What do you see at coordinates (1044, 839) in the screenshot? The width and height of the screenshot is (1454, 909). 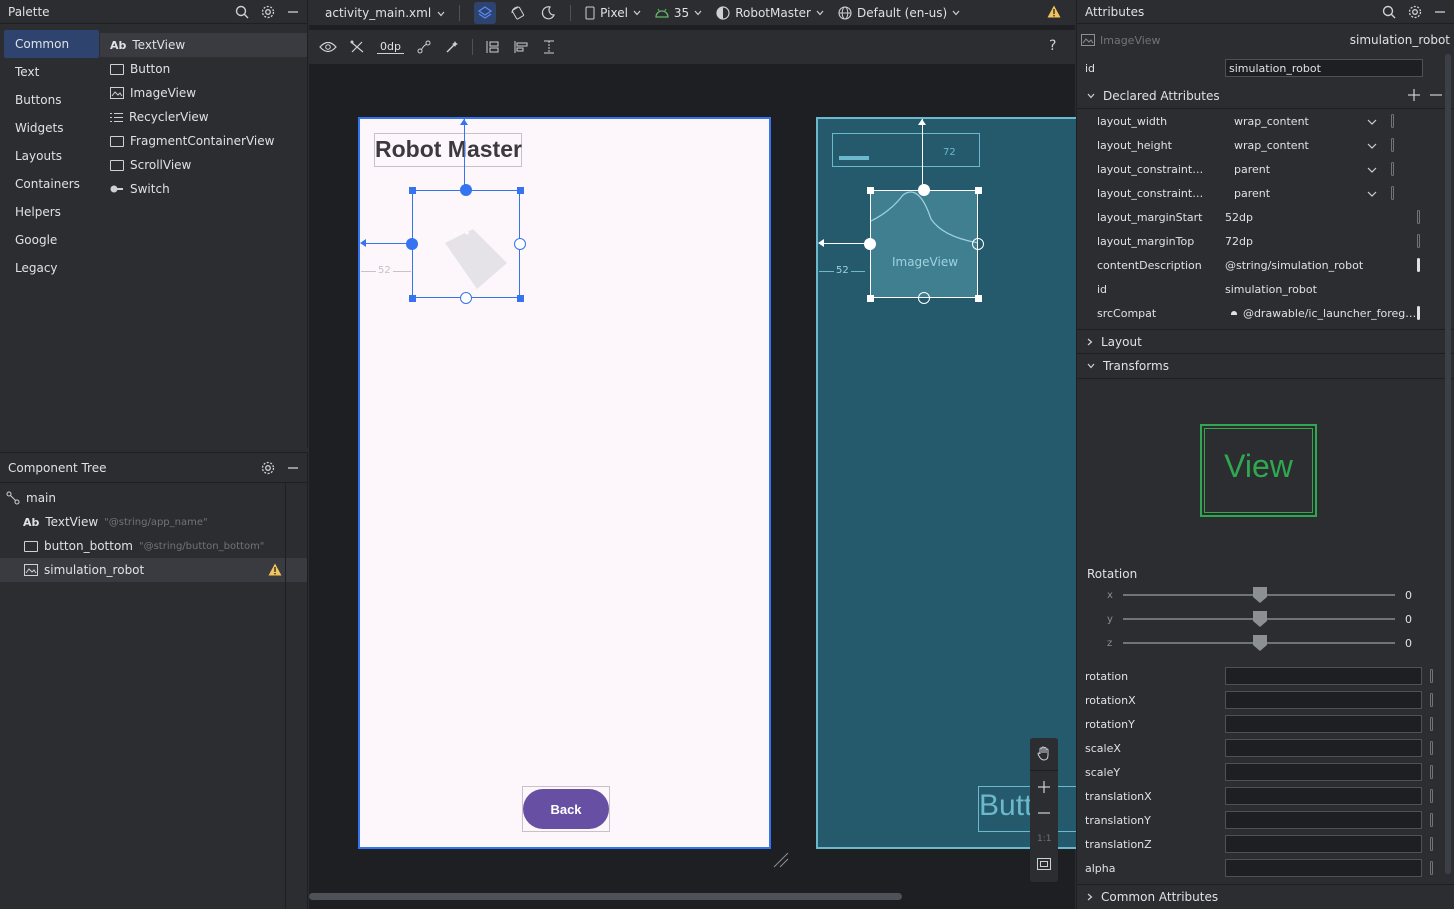 I see `zoom-actual-size: 1:1` at bounding box center [1044, 839].